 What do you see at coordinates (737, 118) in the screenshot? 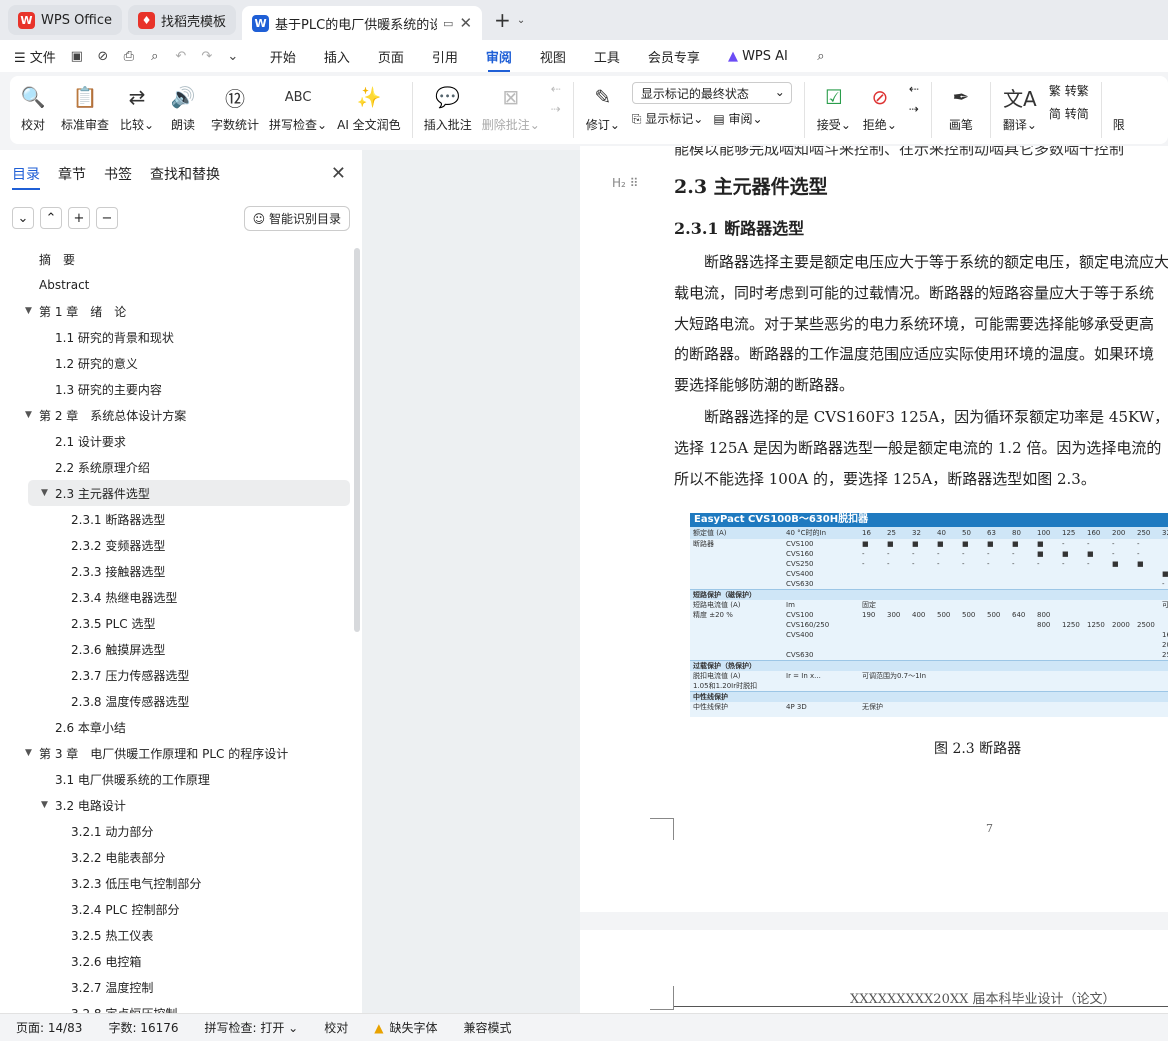
I see `review-pane-button: ▤ 审阅⌄` at bounding box center [737, 118].